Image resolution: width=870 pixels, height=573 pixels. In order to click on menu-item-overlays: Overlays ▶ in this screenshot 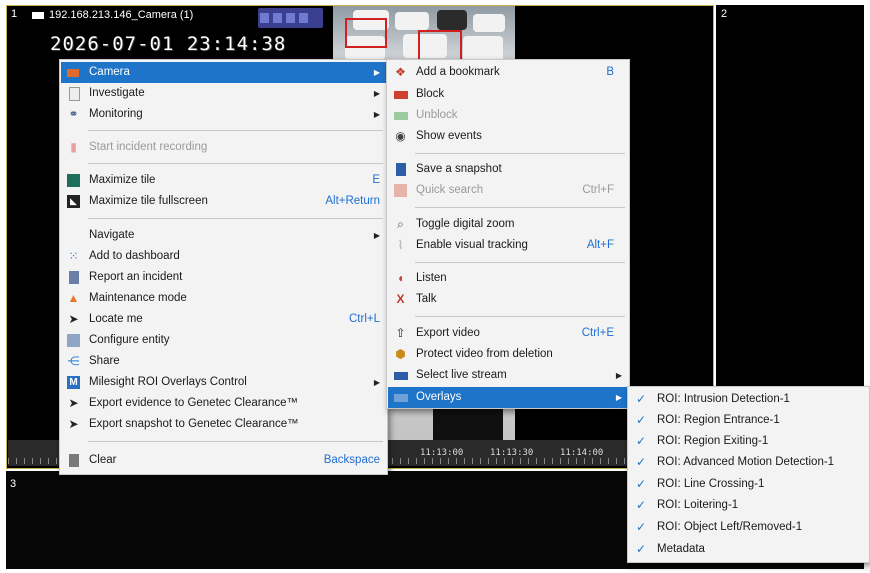, I will do `click(508, 397)`.